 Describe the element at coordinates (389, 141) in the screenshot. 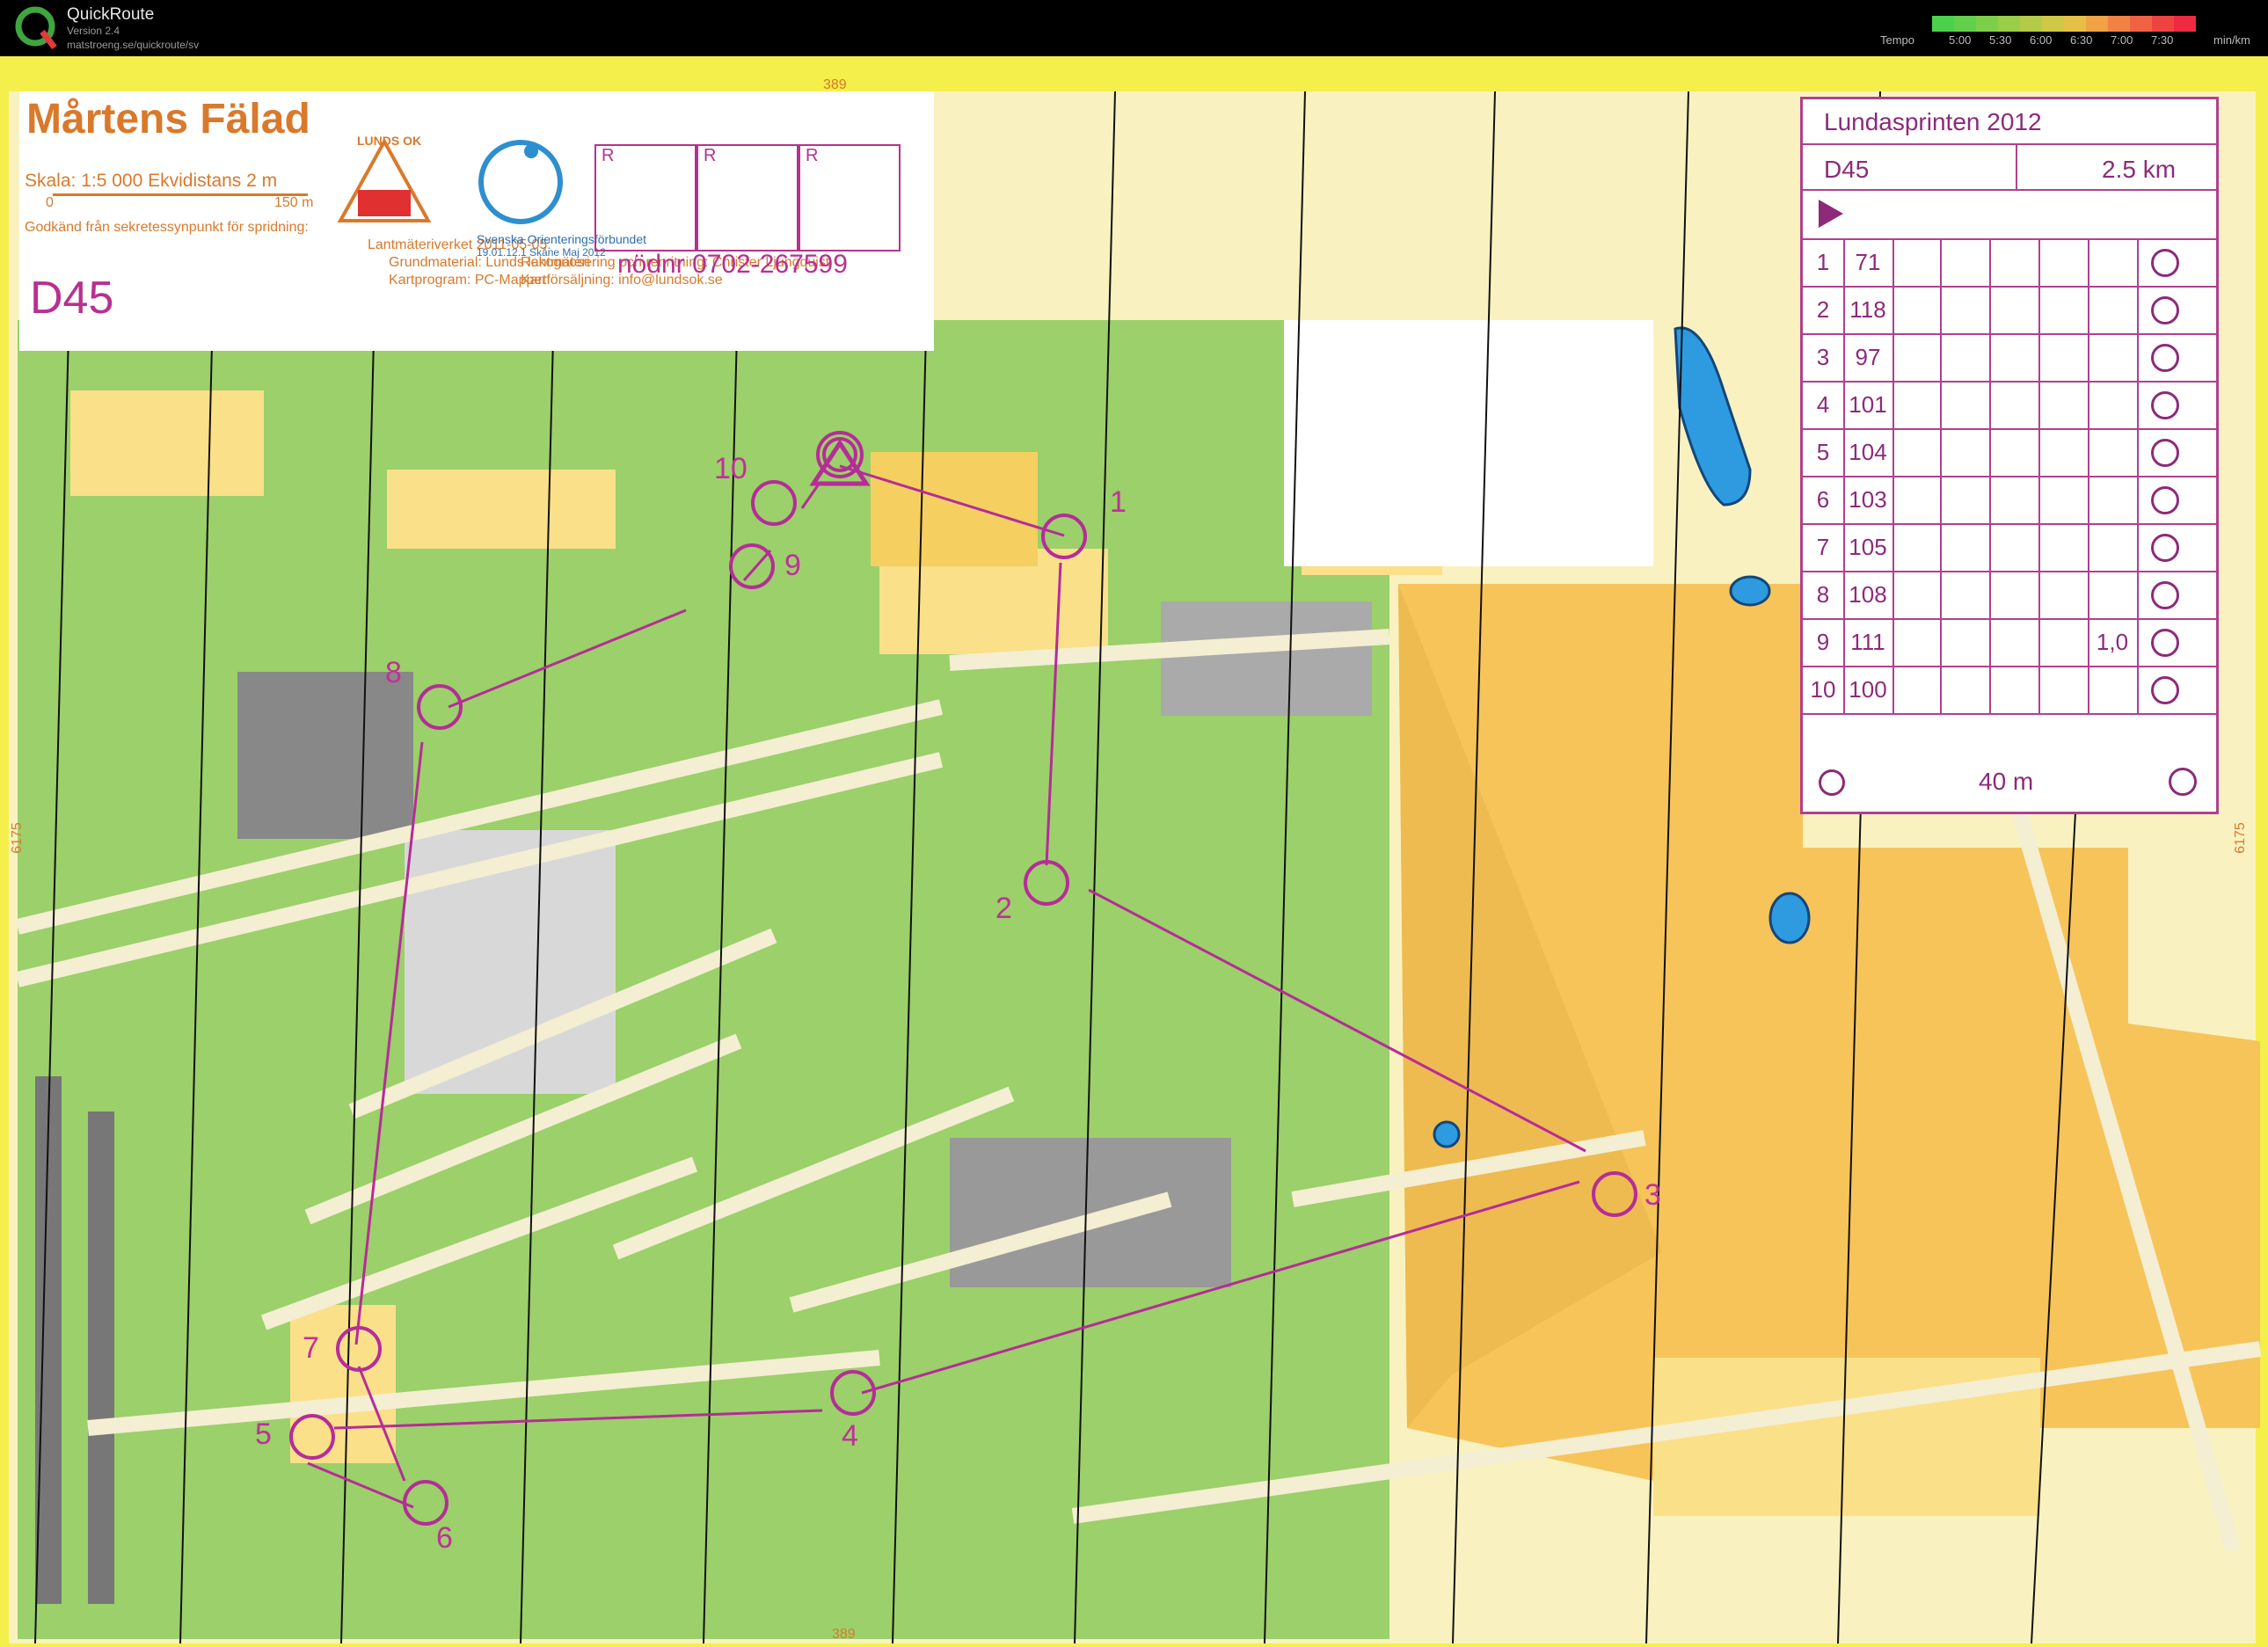

I see `club-logo-text: LUNDS OK` at that location.